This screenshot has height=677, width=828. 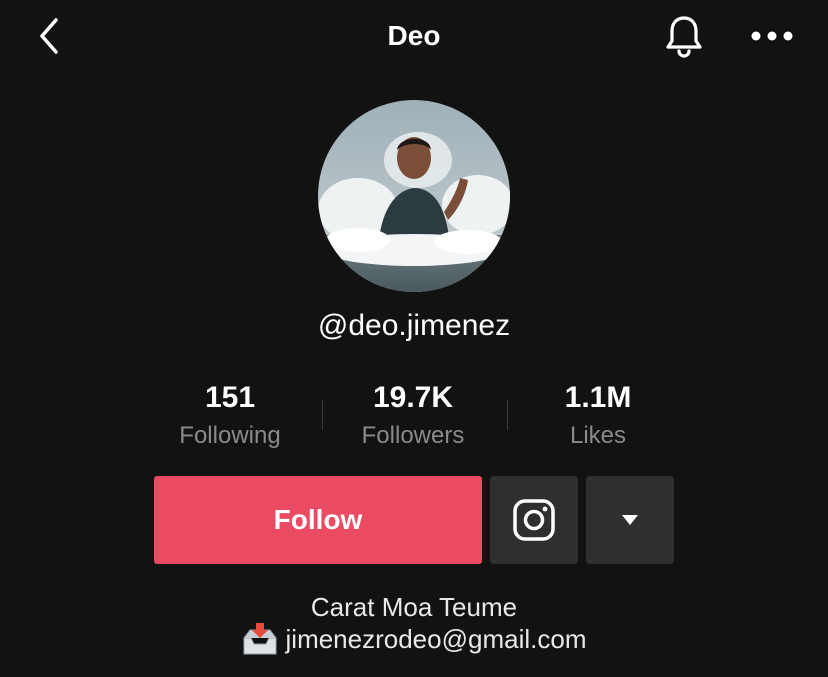 What do you see at coordinates (598, 416) in the screenshot?
I see `likes-stat: 1.1M Likes` at bounding box center [598, 416].